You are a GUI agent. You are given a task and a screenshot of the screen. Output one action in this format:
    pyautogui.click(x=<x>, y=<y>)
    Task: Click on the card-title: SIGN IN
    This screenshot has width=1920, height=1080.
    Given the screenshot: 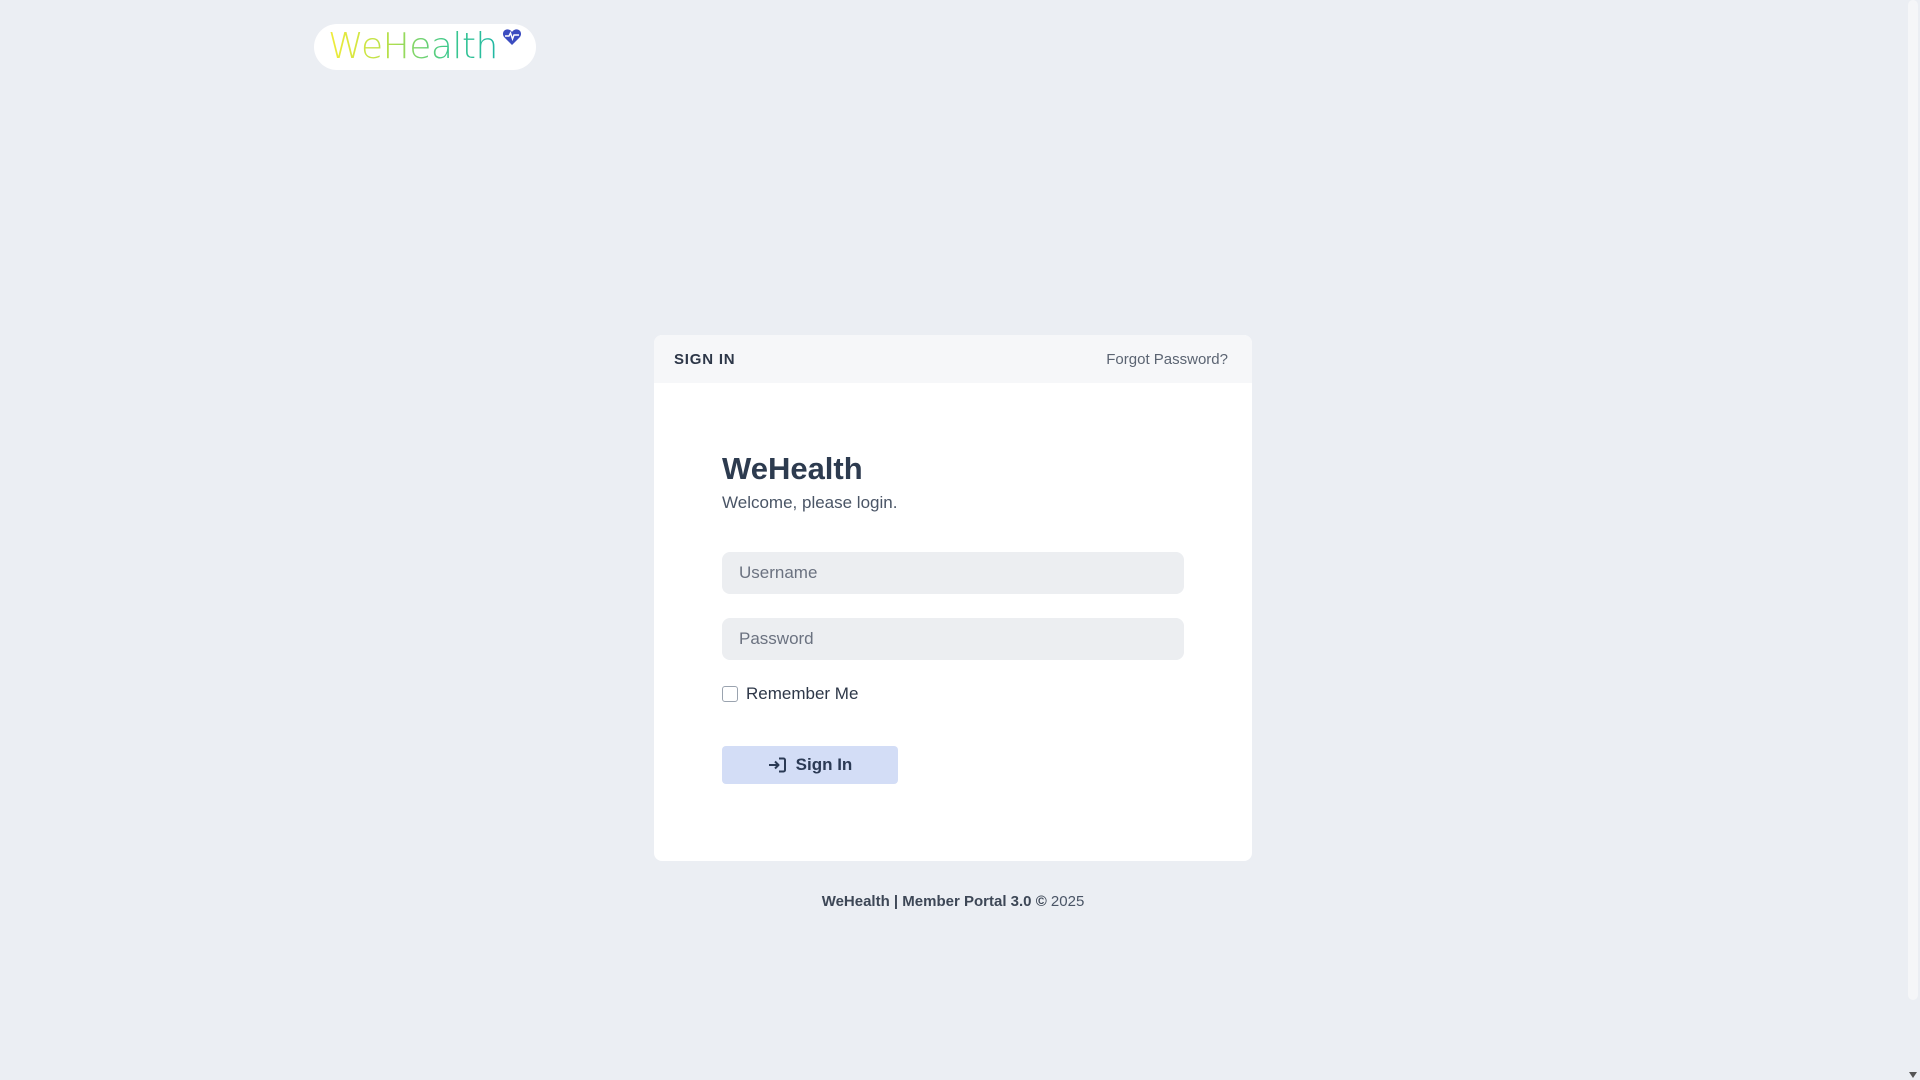 What is the action you would take?
    pyautogui.click(x=705, y=359)
    